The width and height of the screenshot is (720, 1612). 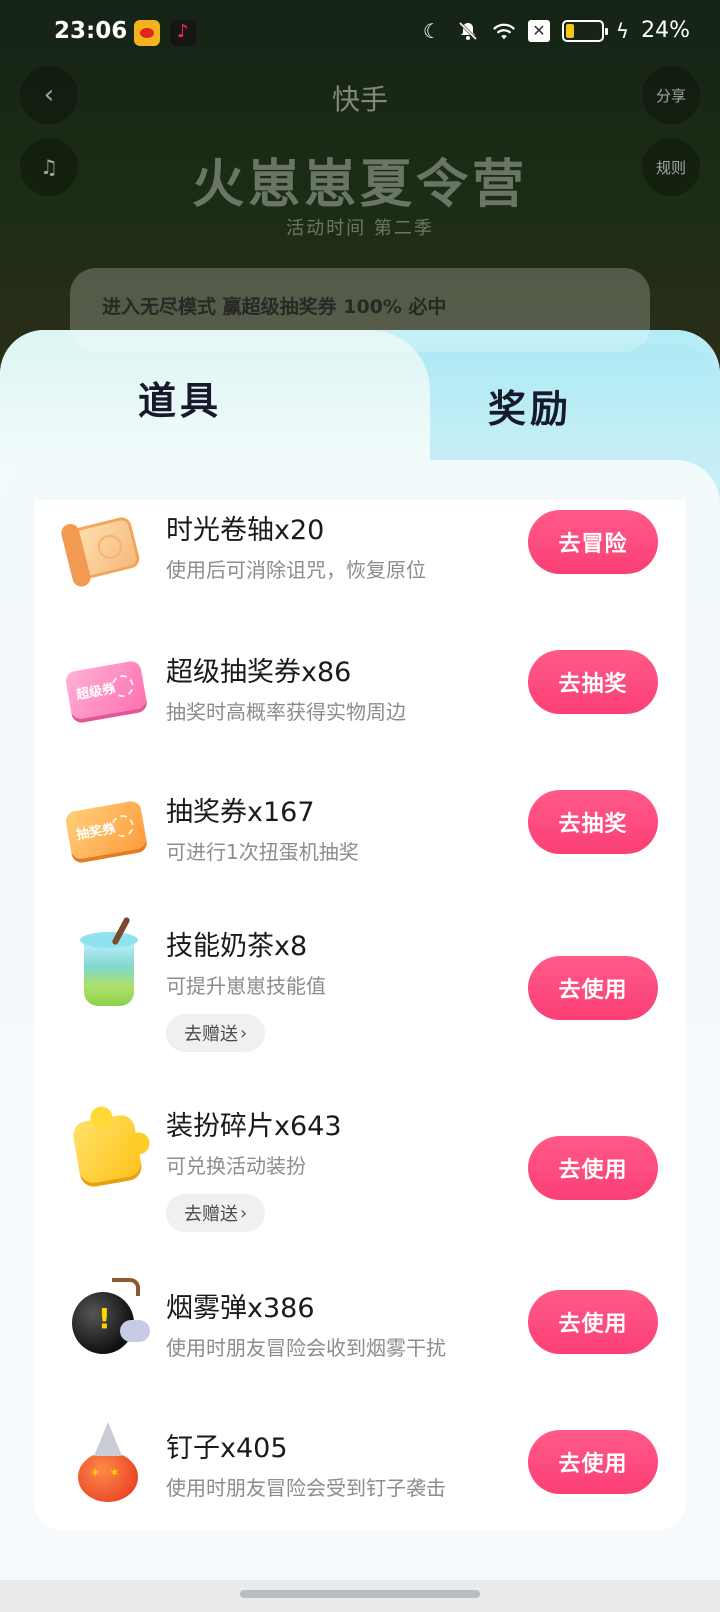 What do you see at coordinates (96, 832) in the screenshot?
I see `ticket-text: 抽奖券` at bounding box center [96, 832].